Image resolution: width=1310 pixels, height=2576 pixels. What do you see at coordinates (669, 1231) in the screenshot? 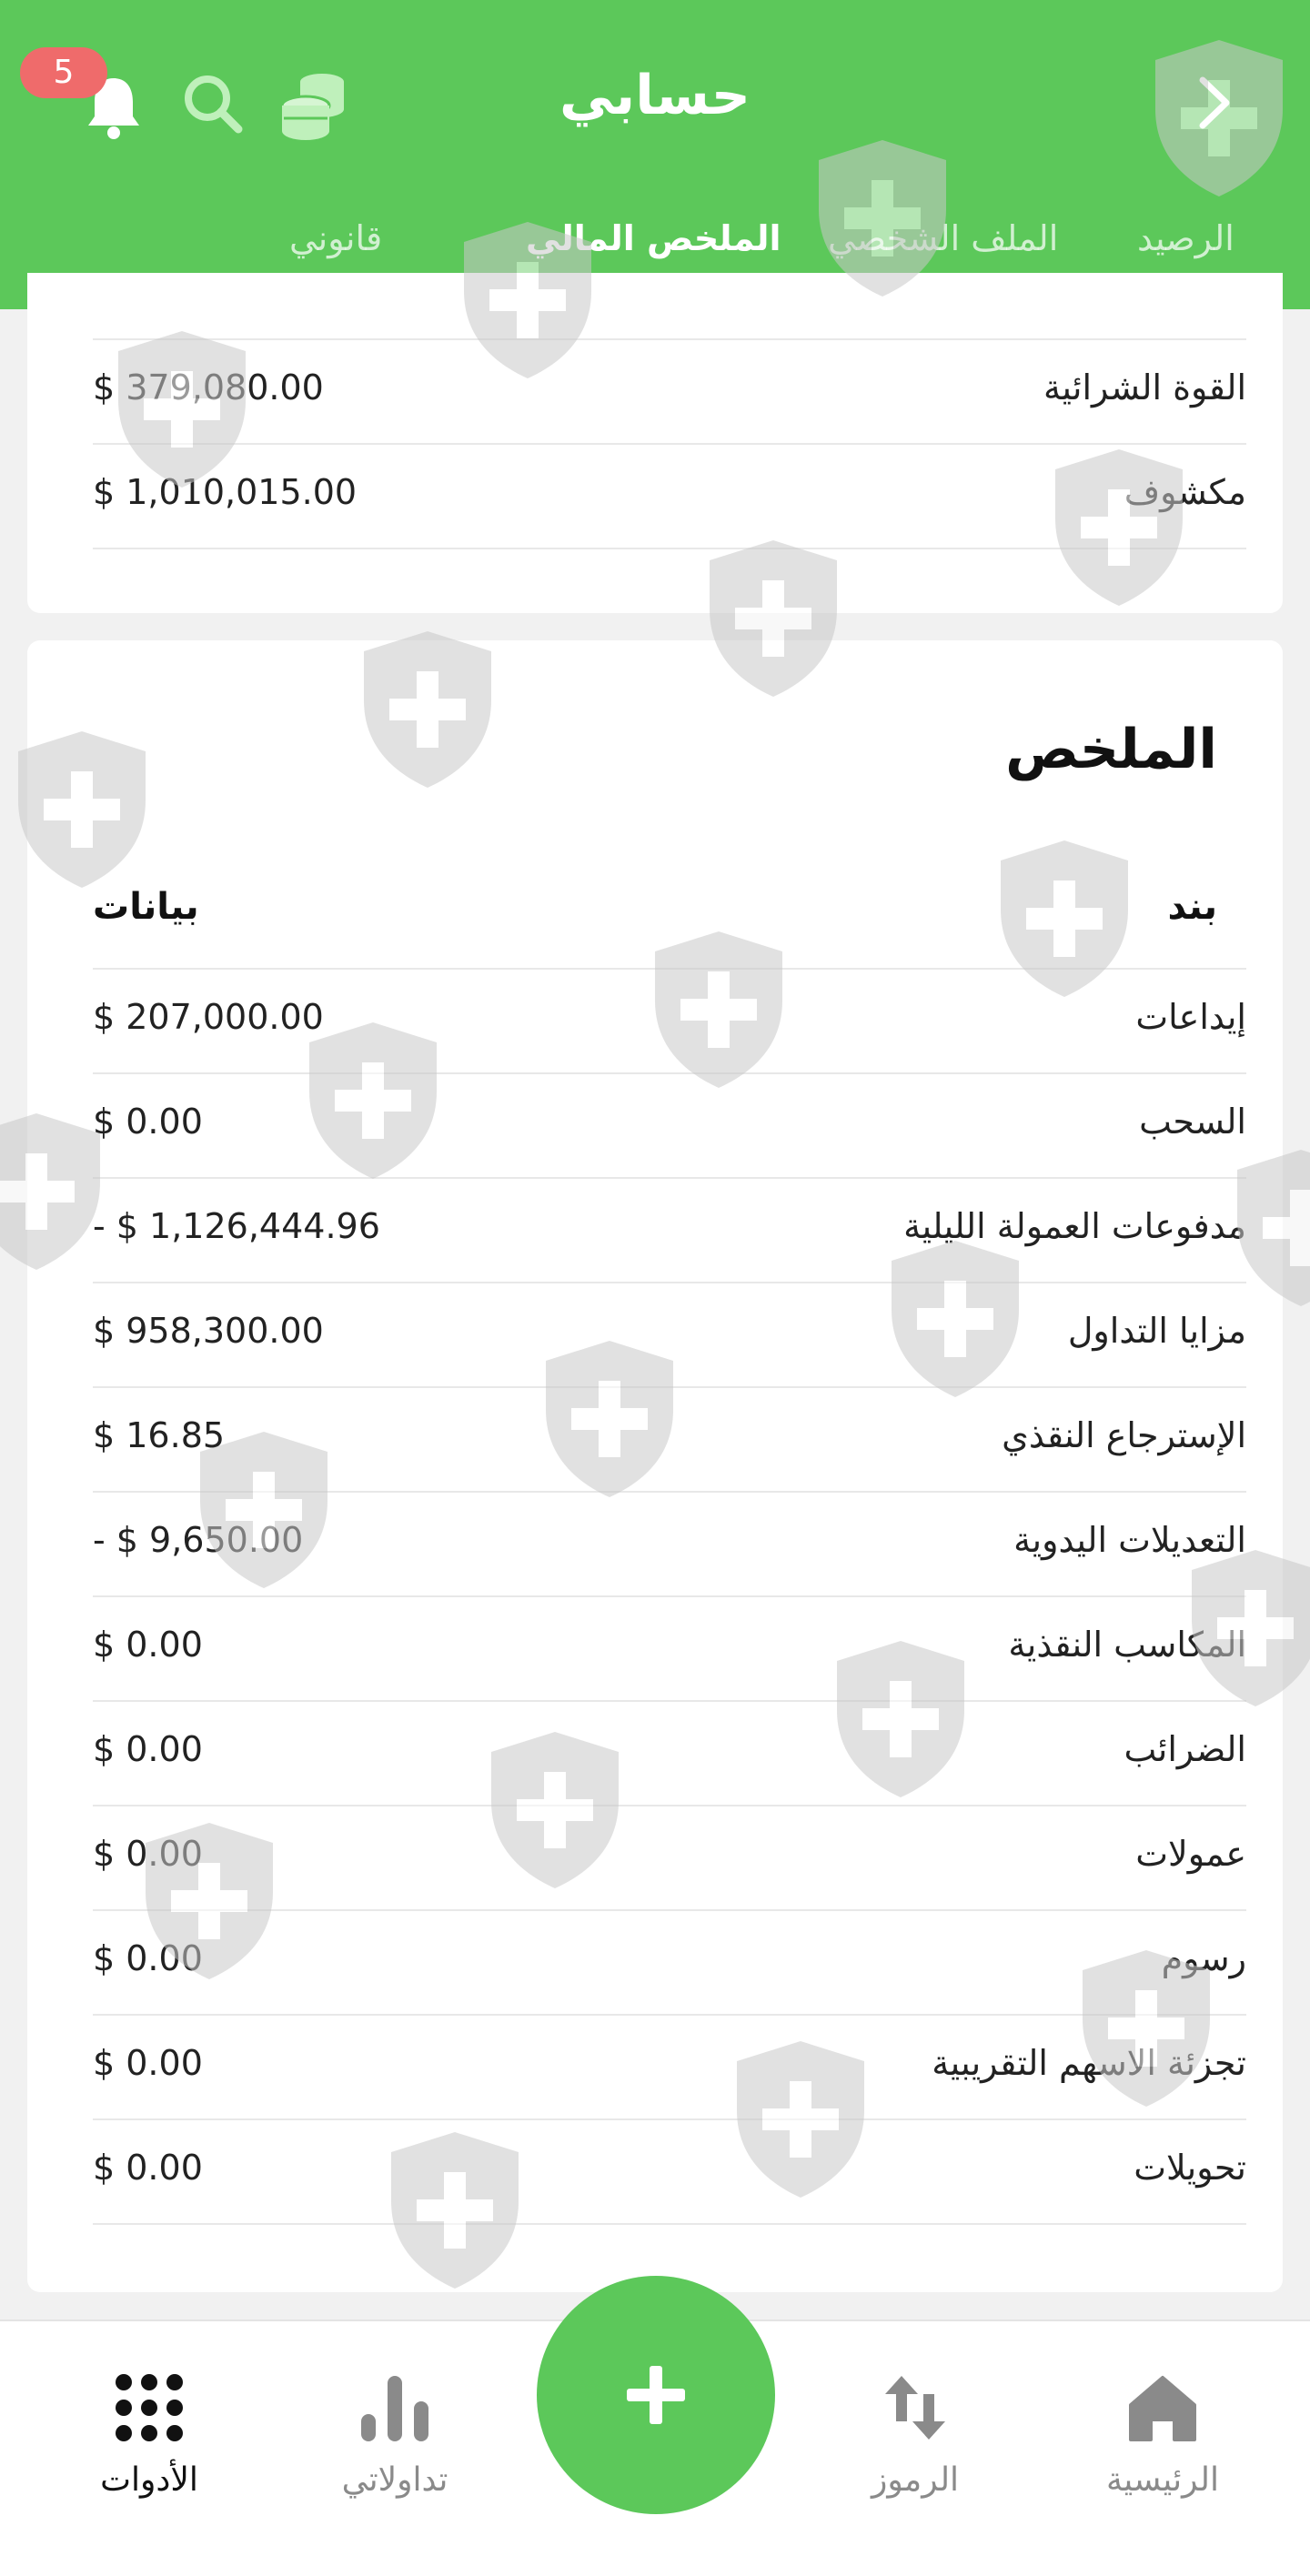
I see `table-row: مدفوعات العمولة الليلية - $ 1,126,444.96` at bounding box center [669, 1231].